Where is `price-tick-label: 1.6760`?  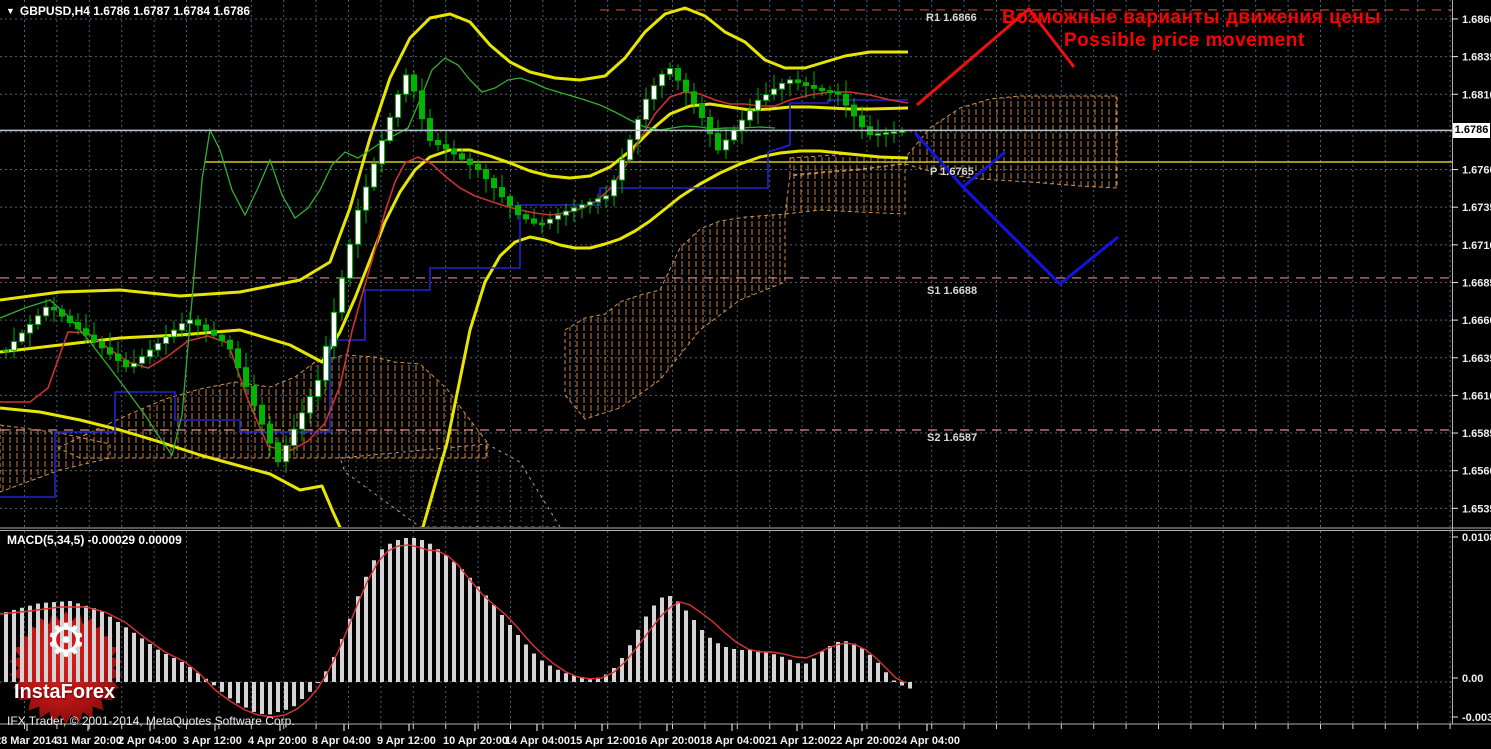
price-tick-label: 1.6760 is located at coordinates (1476, 171).